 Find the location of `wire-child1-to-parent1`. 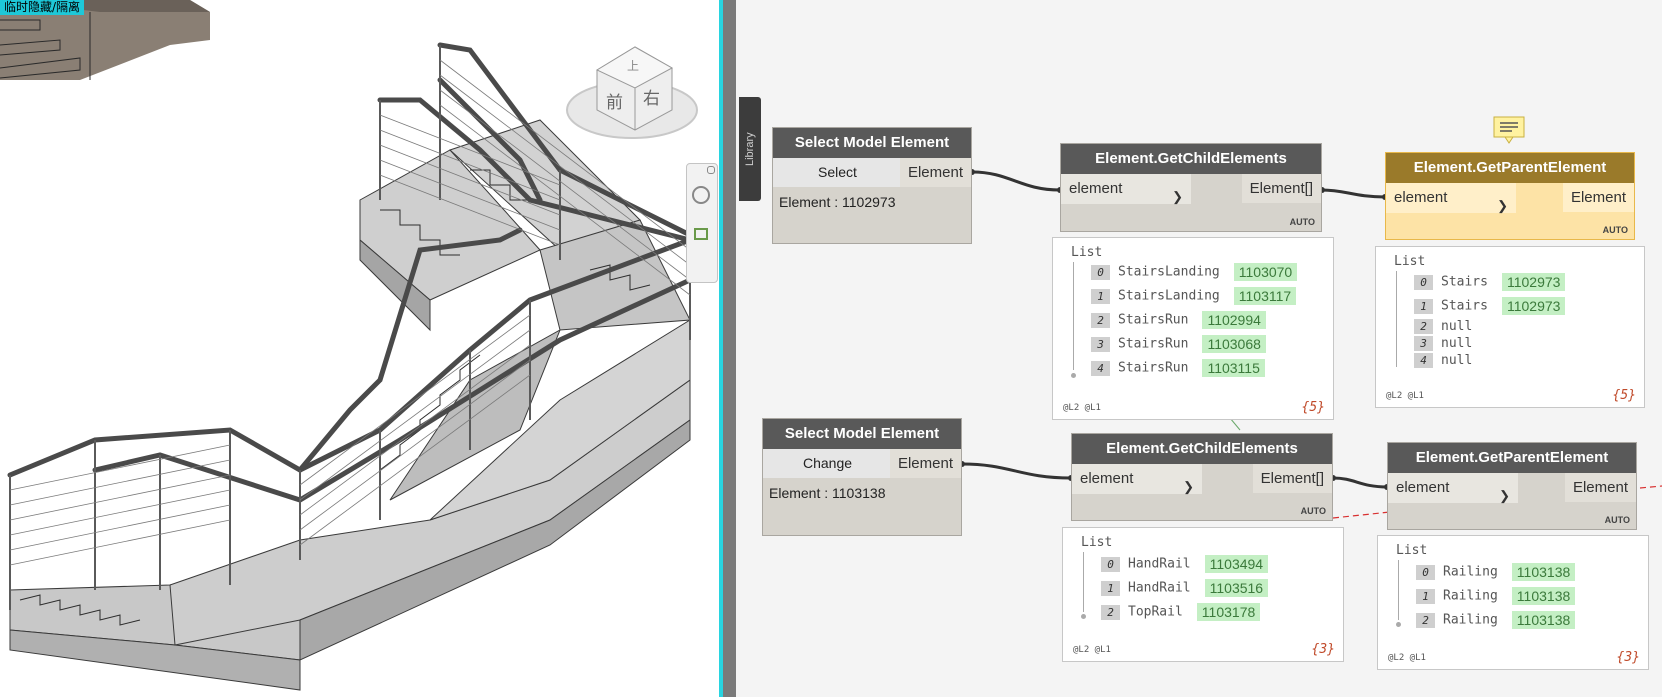

wire-child1-to-parent1 is located at coordinates (1353, 193).